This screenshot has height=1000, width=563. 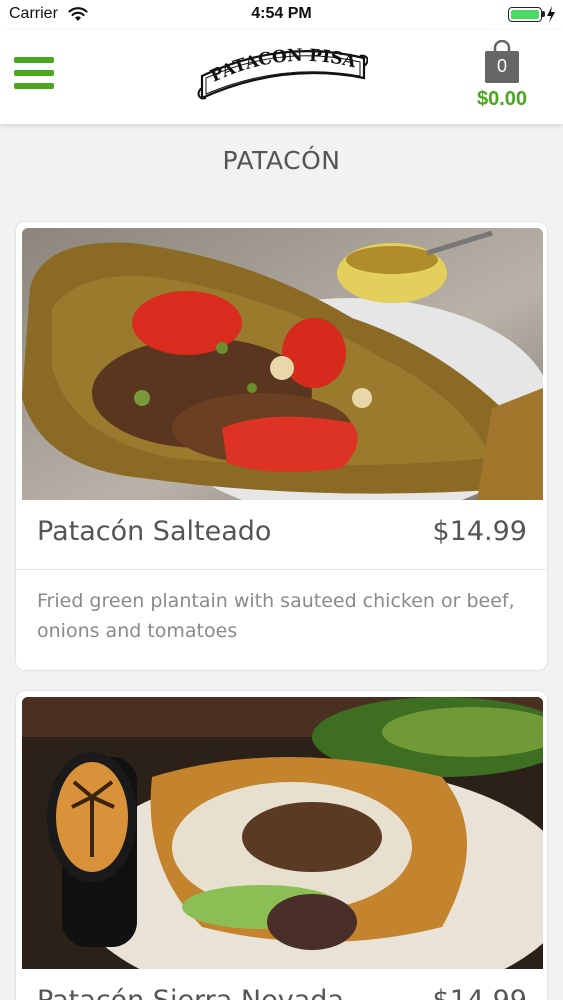 What do you see at coordinates (154, 531) in the screenshot?
I see `item-name: Patacón Salteado` at bounding box center [154, 531].